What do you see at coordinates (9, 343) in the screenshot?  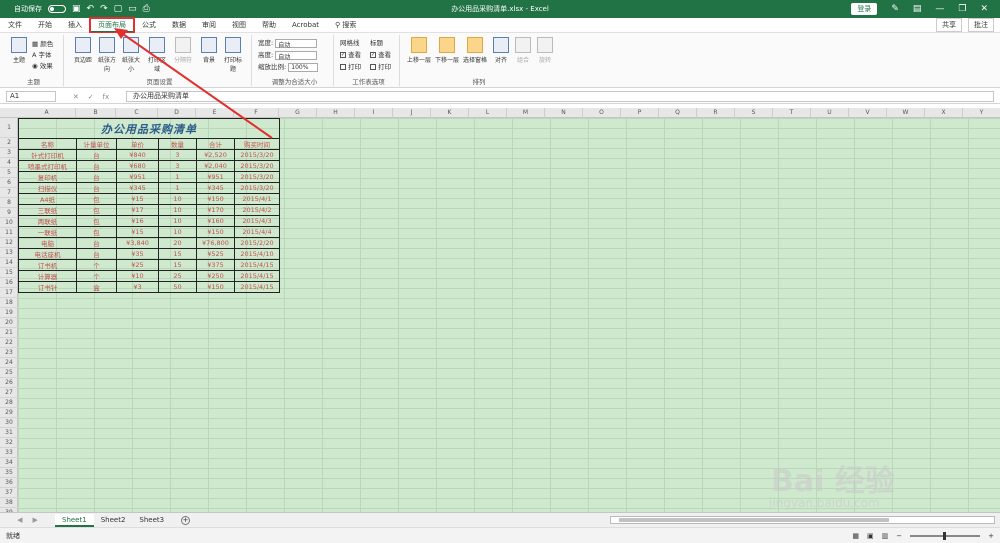 I see `row-header: 22` at bounding box center [9, 343].